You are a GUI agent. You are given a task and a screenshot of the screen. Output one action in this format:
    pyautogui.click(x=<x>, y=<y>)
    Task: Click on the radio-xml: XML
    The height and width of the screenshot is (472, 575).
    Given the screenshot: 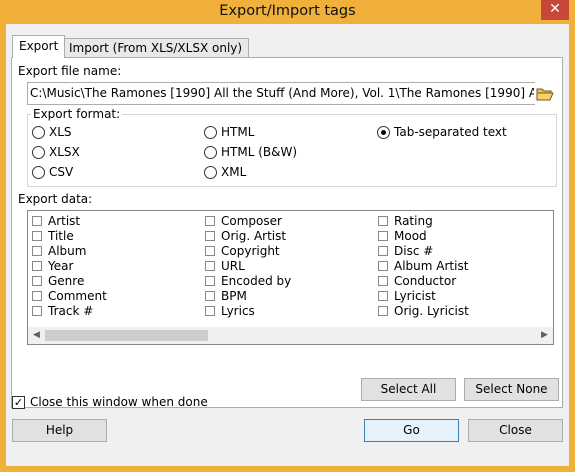 What is the action you would take?
    pyautogui.click(x=225, y=172)
    